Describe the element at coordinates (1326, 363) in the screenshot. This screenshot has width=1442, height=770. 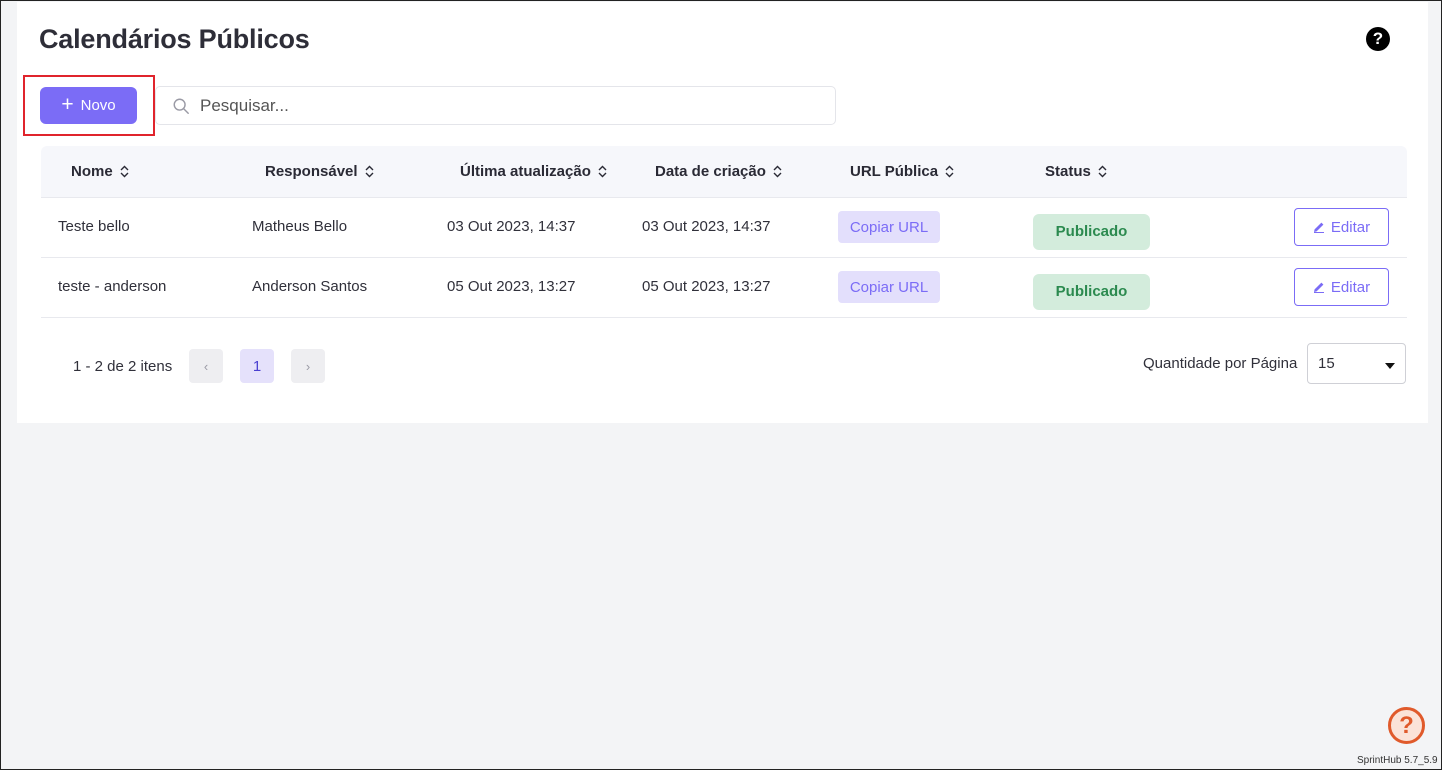
I see `page-size-value: 15` at that location.